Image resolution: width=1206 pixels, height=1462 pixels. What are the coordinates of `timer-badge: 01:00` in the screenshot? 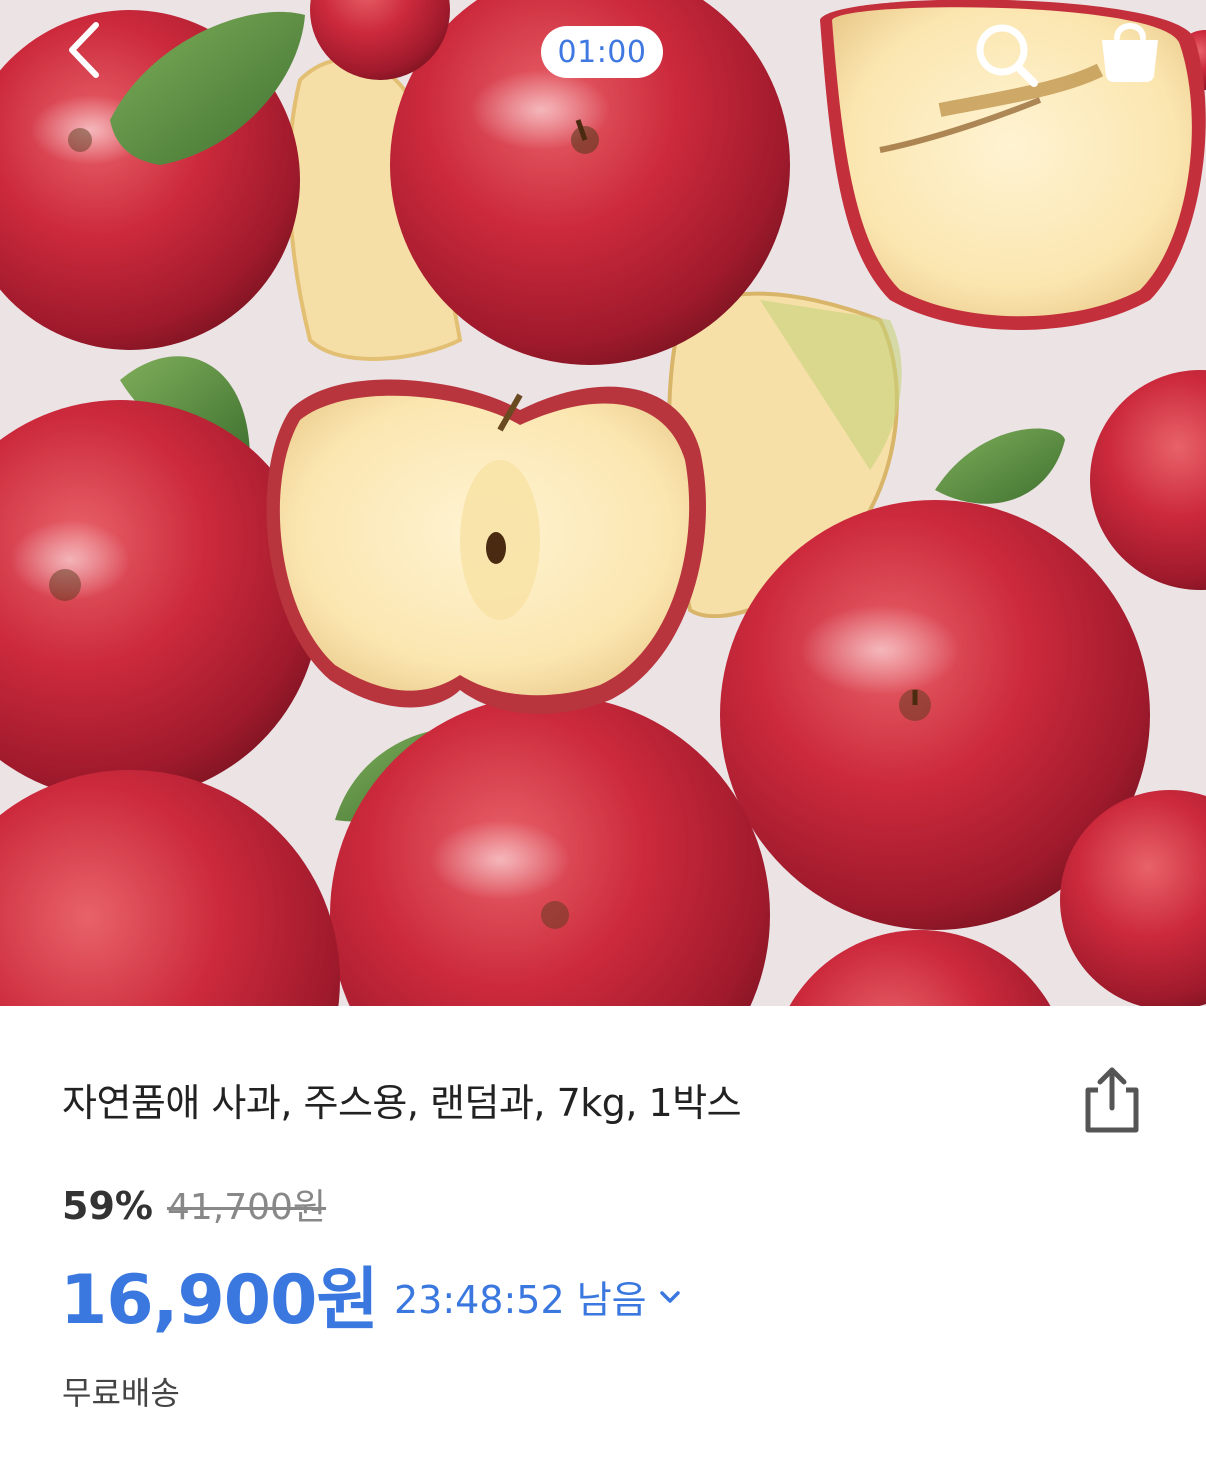 It's located at (602, 52).